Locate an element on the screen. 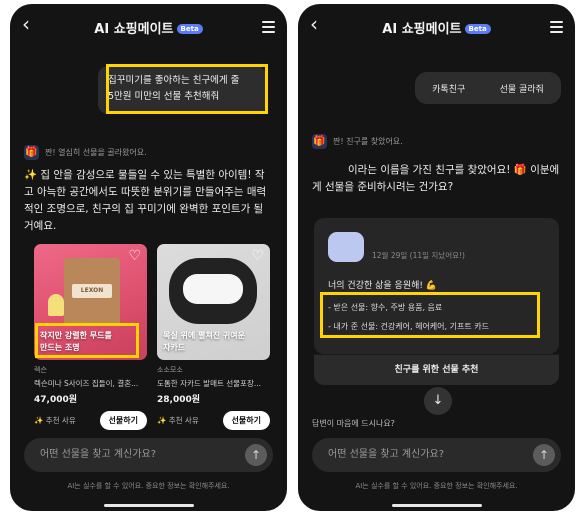 This screenshot has width=577, height=515. avatar is located at coordinates (346, 247).